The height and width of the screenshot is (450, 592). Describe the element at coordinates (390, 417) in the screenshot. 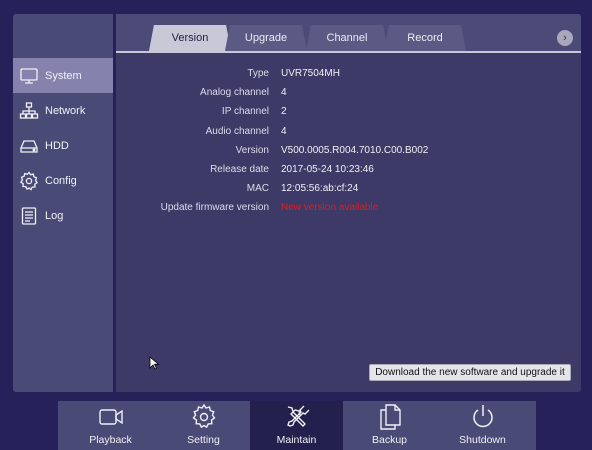

I see `documents-icon` at that location.